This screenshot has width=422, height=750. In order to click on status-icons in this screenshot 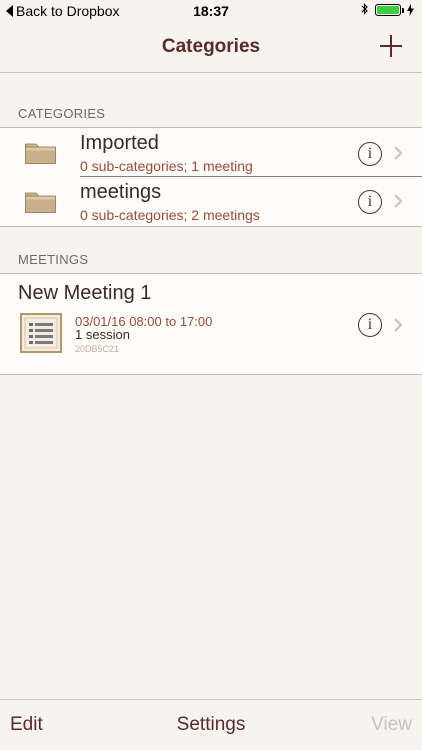, I will do `click(387, 9)`.